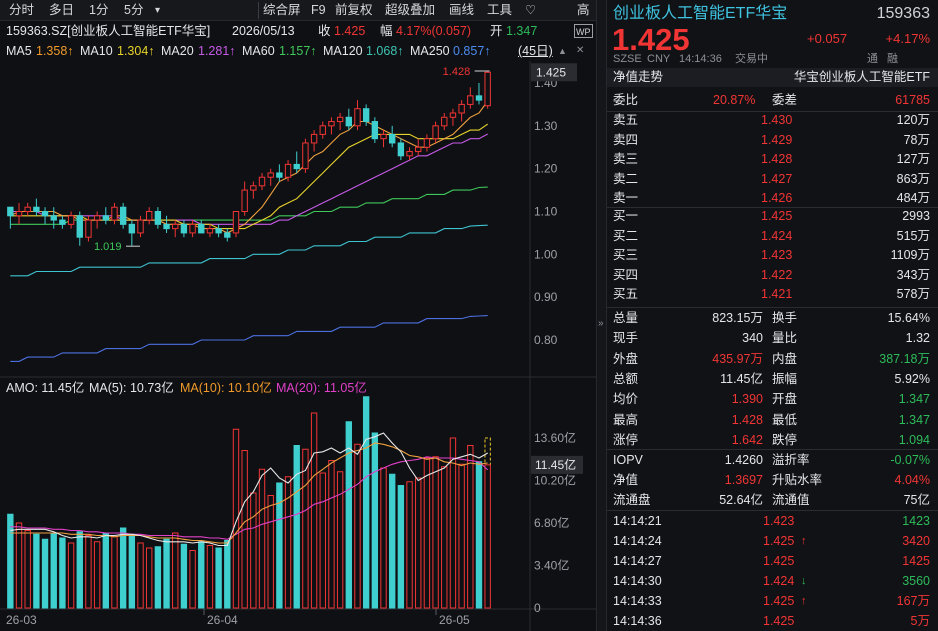 This screenshot has height=631, width=938. Describe the element at coordinates (562, 51) in the screenshot. I see `collapse-up-icon: ▲` at that location.